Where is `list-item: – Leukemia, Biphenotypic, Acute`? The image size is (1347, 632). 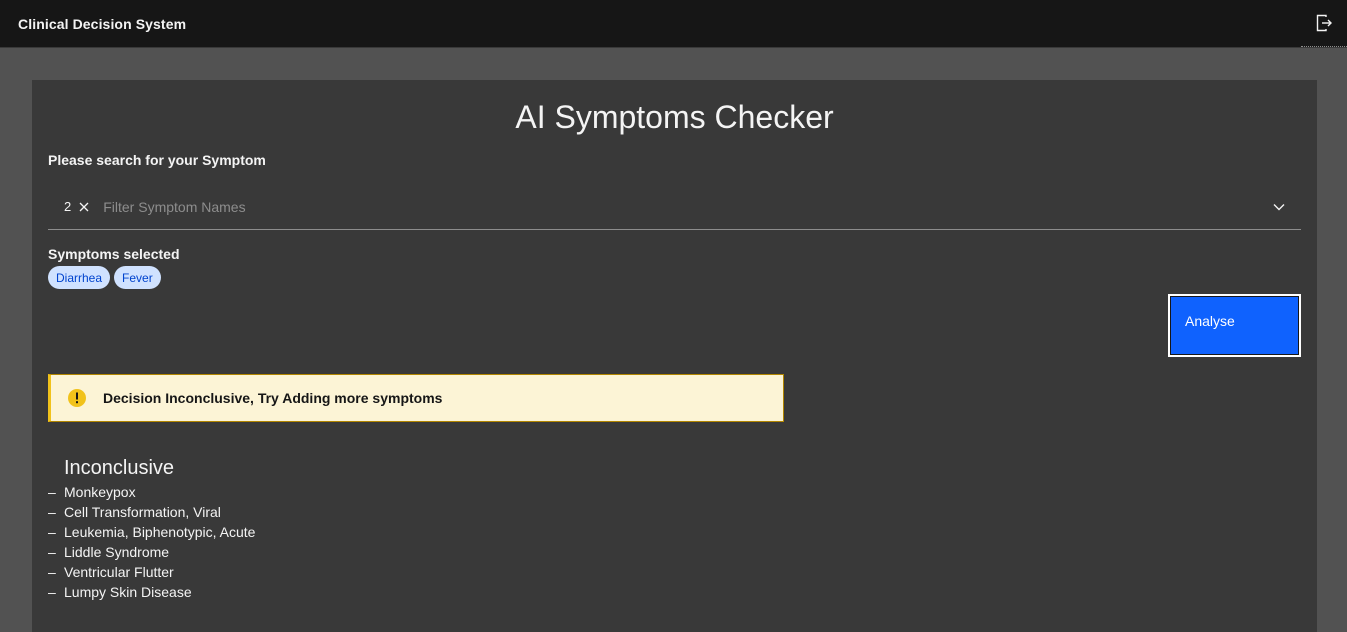
list-item: – Leukemia, Biphenotypic, Acute is located at coordinates (152, 532).